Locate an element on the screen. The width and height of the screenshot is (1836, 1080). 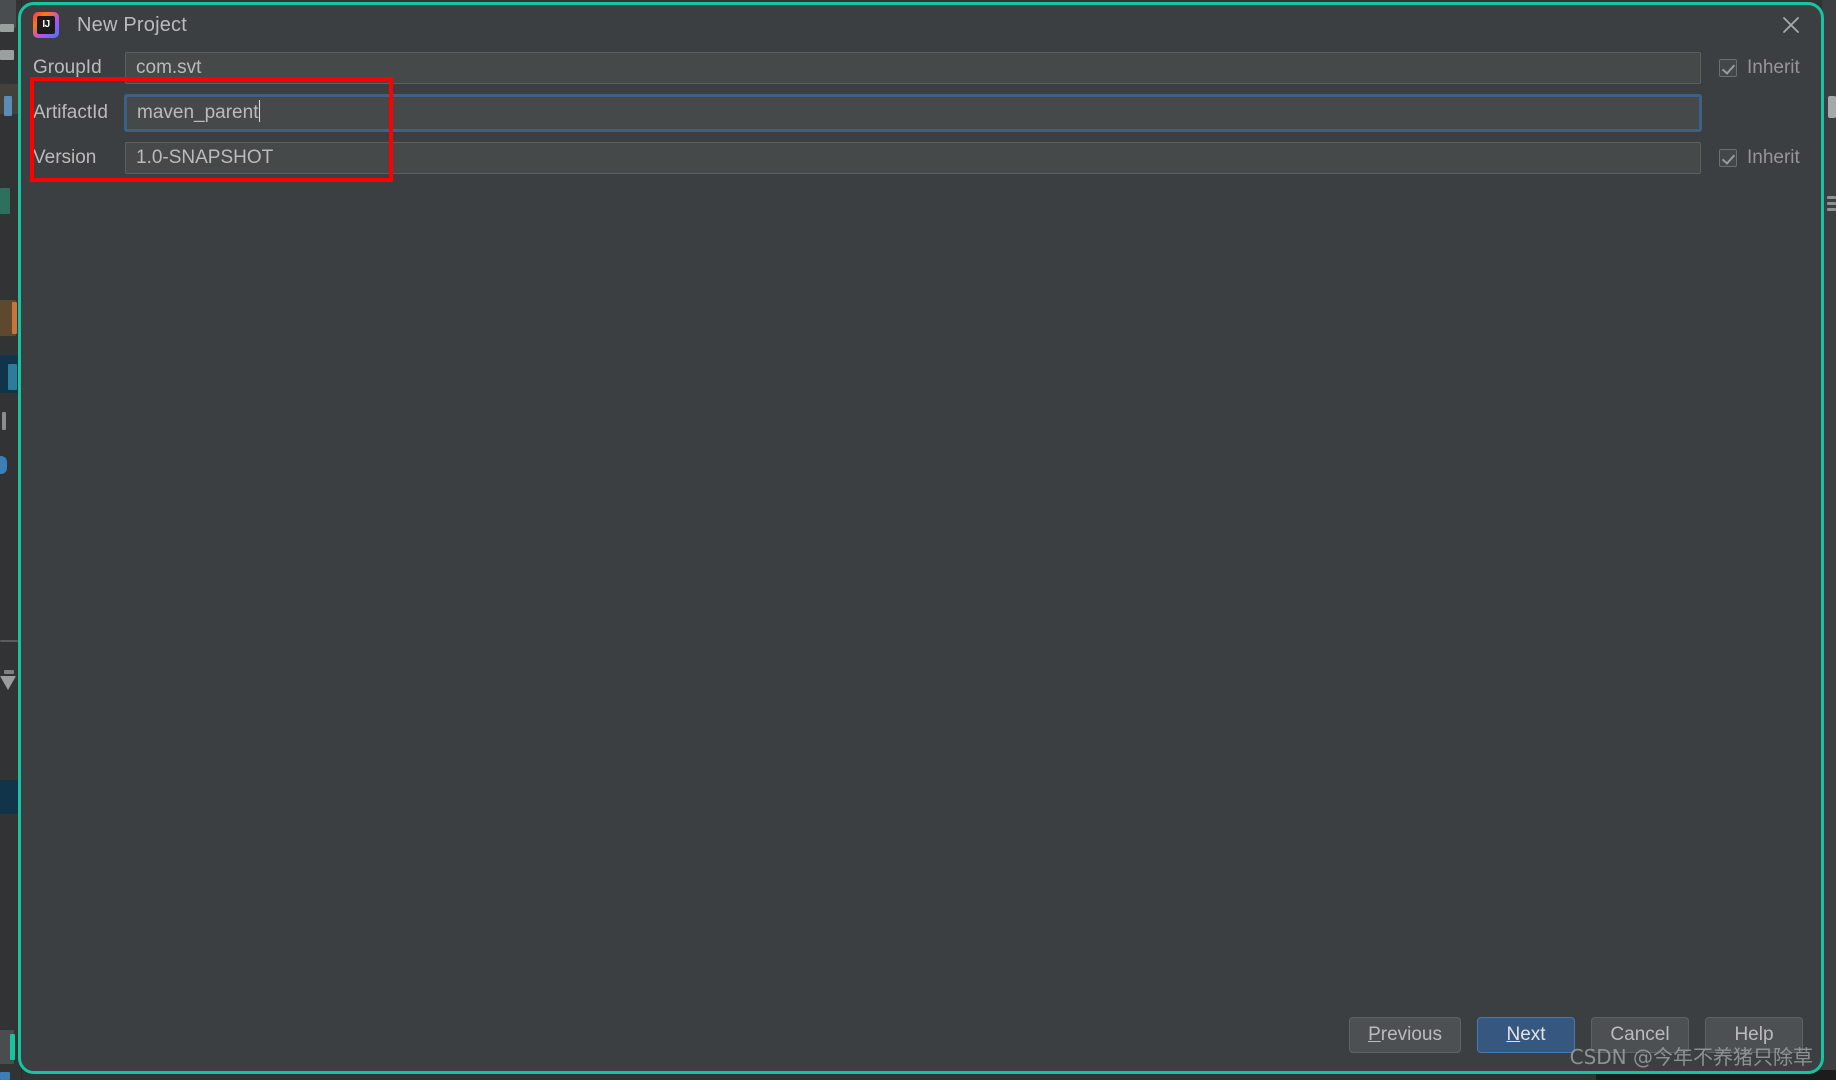
version-inherit-label: Inherit is located at coordinates (1773, 157).